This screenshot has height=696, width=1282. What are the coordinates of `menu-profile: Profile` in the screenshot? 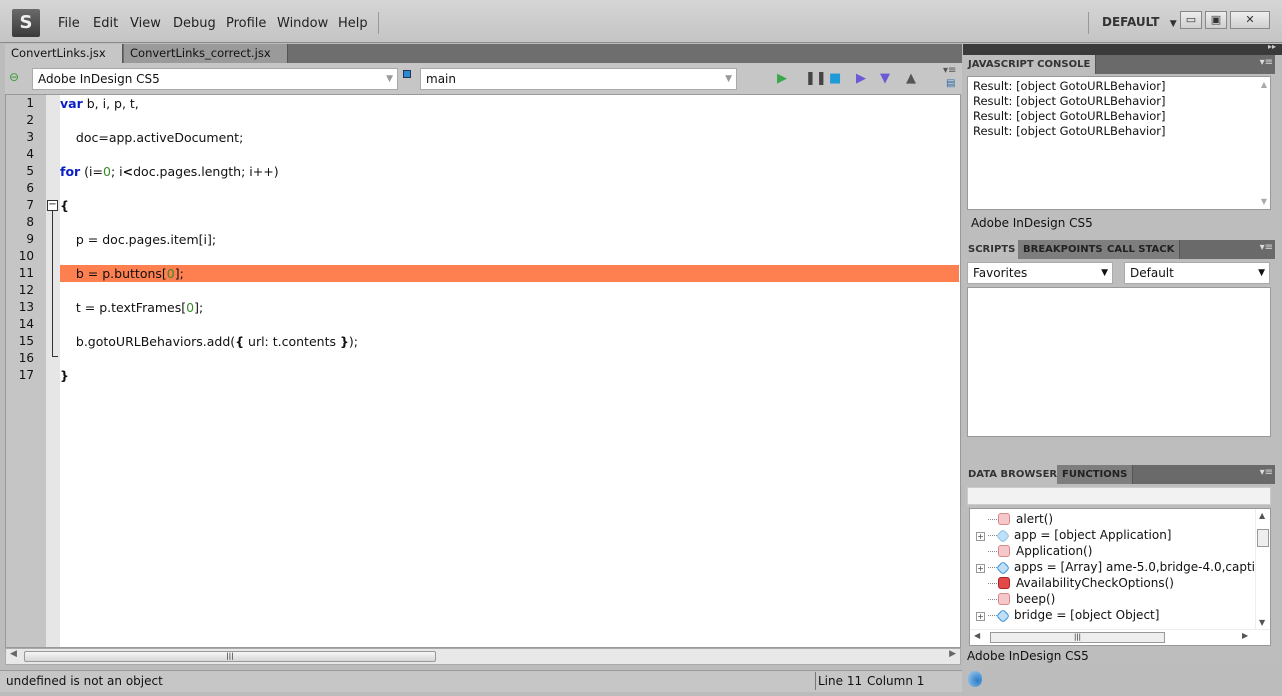 It's located at (246, 23).